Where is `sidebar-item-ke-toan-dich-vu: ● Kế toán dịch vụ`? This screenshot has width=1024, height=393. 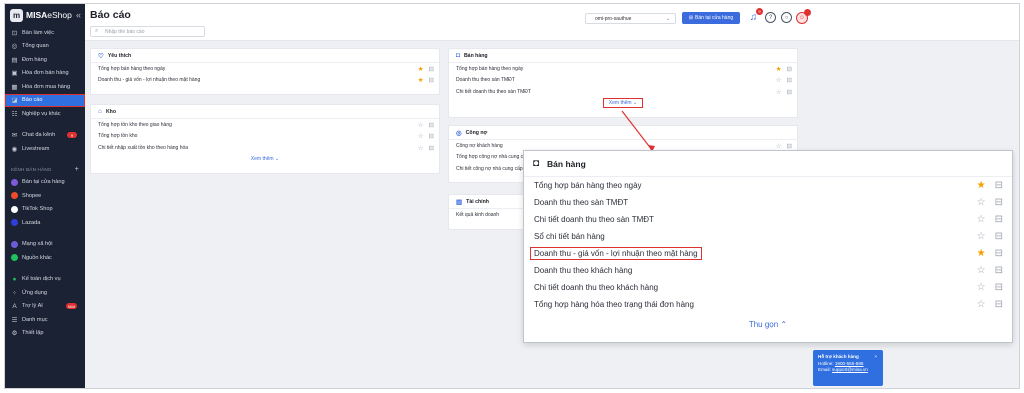
sidebar-item-ke-toan-dich-vu: ● Kế toán dịch vụ is located at coordinates (45, 280).